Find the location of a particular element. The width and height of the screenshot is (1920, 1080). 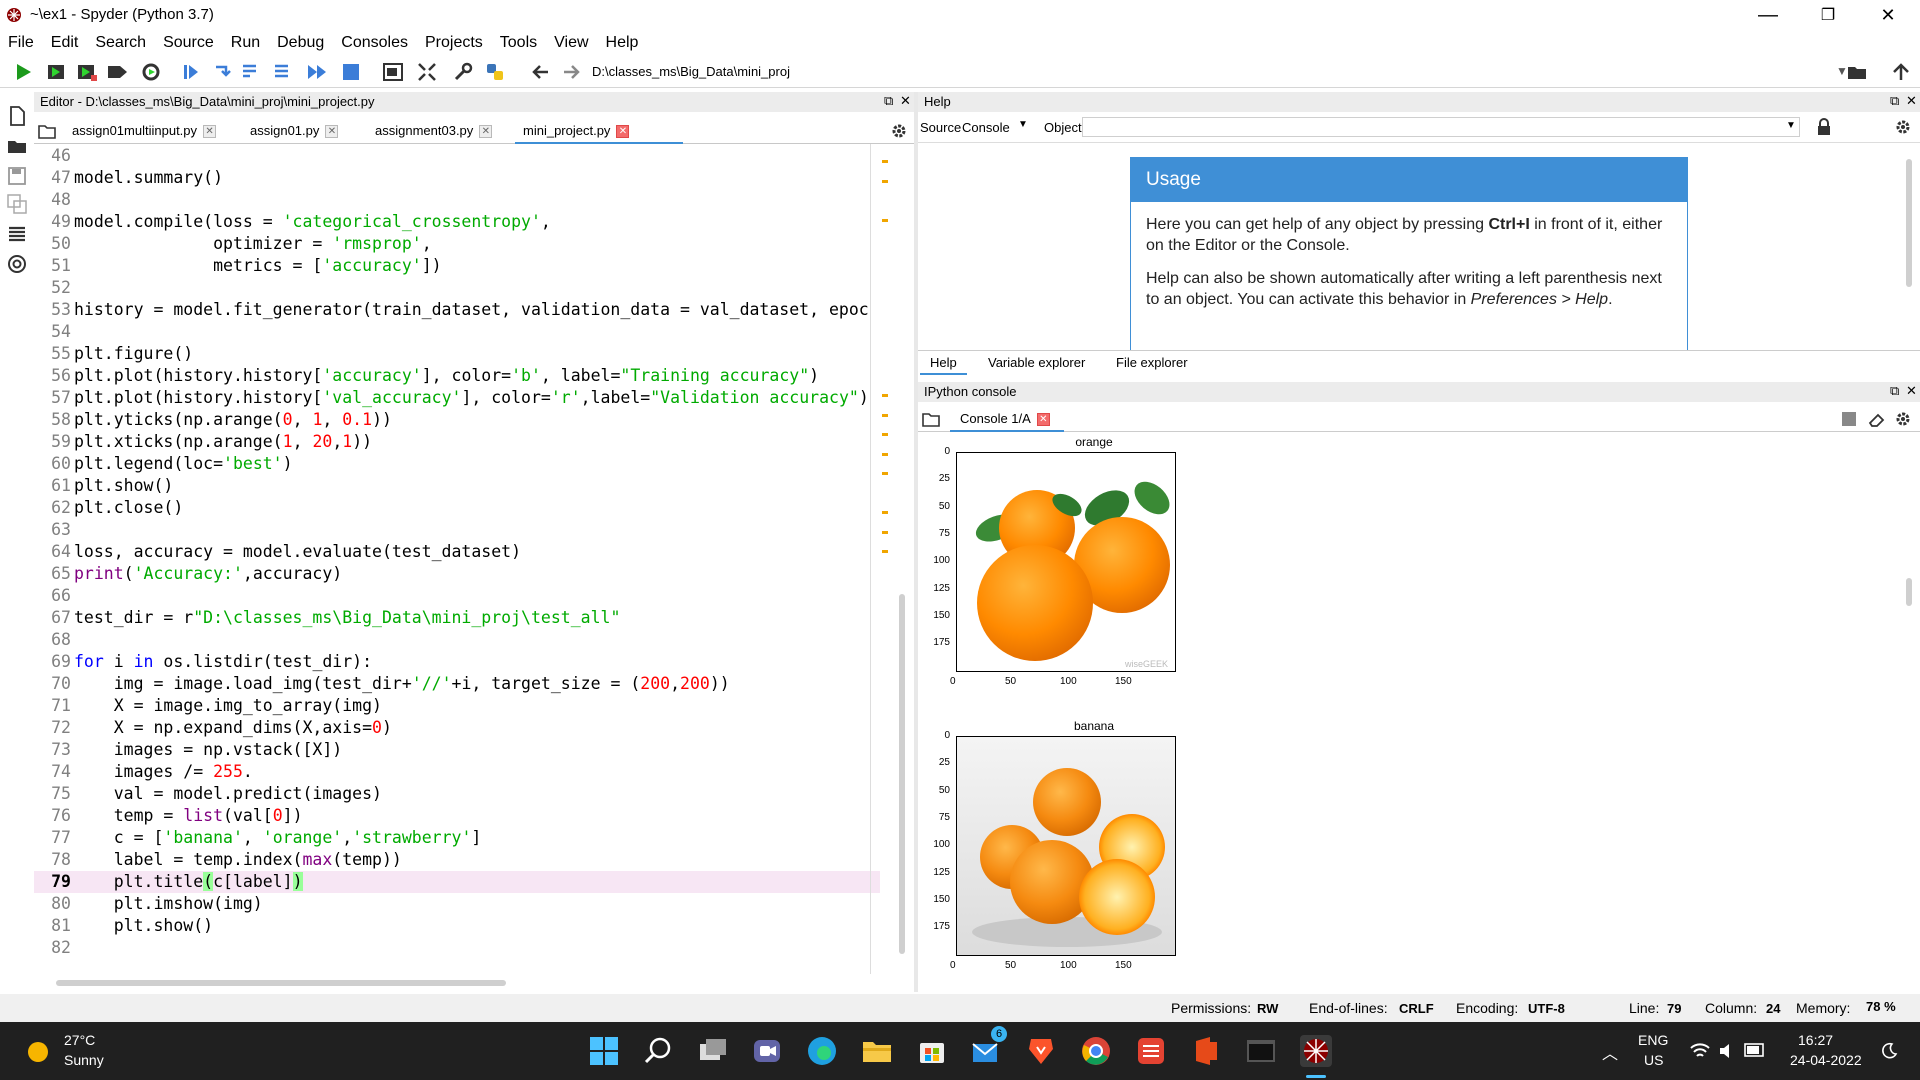

interrupt-kernel-icon is located at coordinates (1849, 419).